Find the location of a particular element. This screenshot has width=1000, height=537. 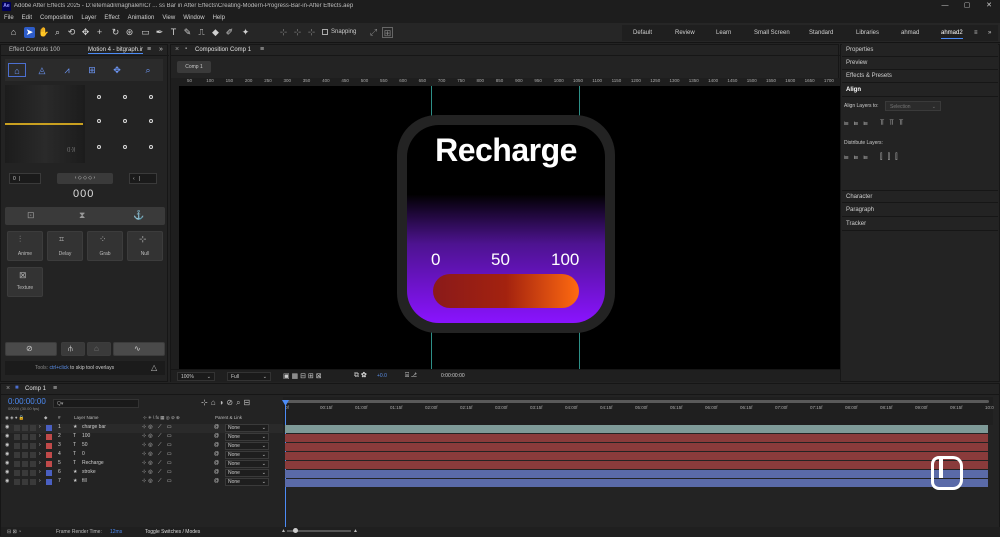

panel-expand-icon: » is located at coordinates (161, 49).